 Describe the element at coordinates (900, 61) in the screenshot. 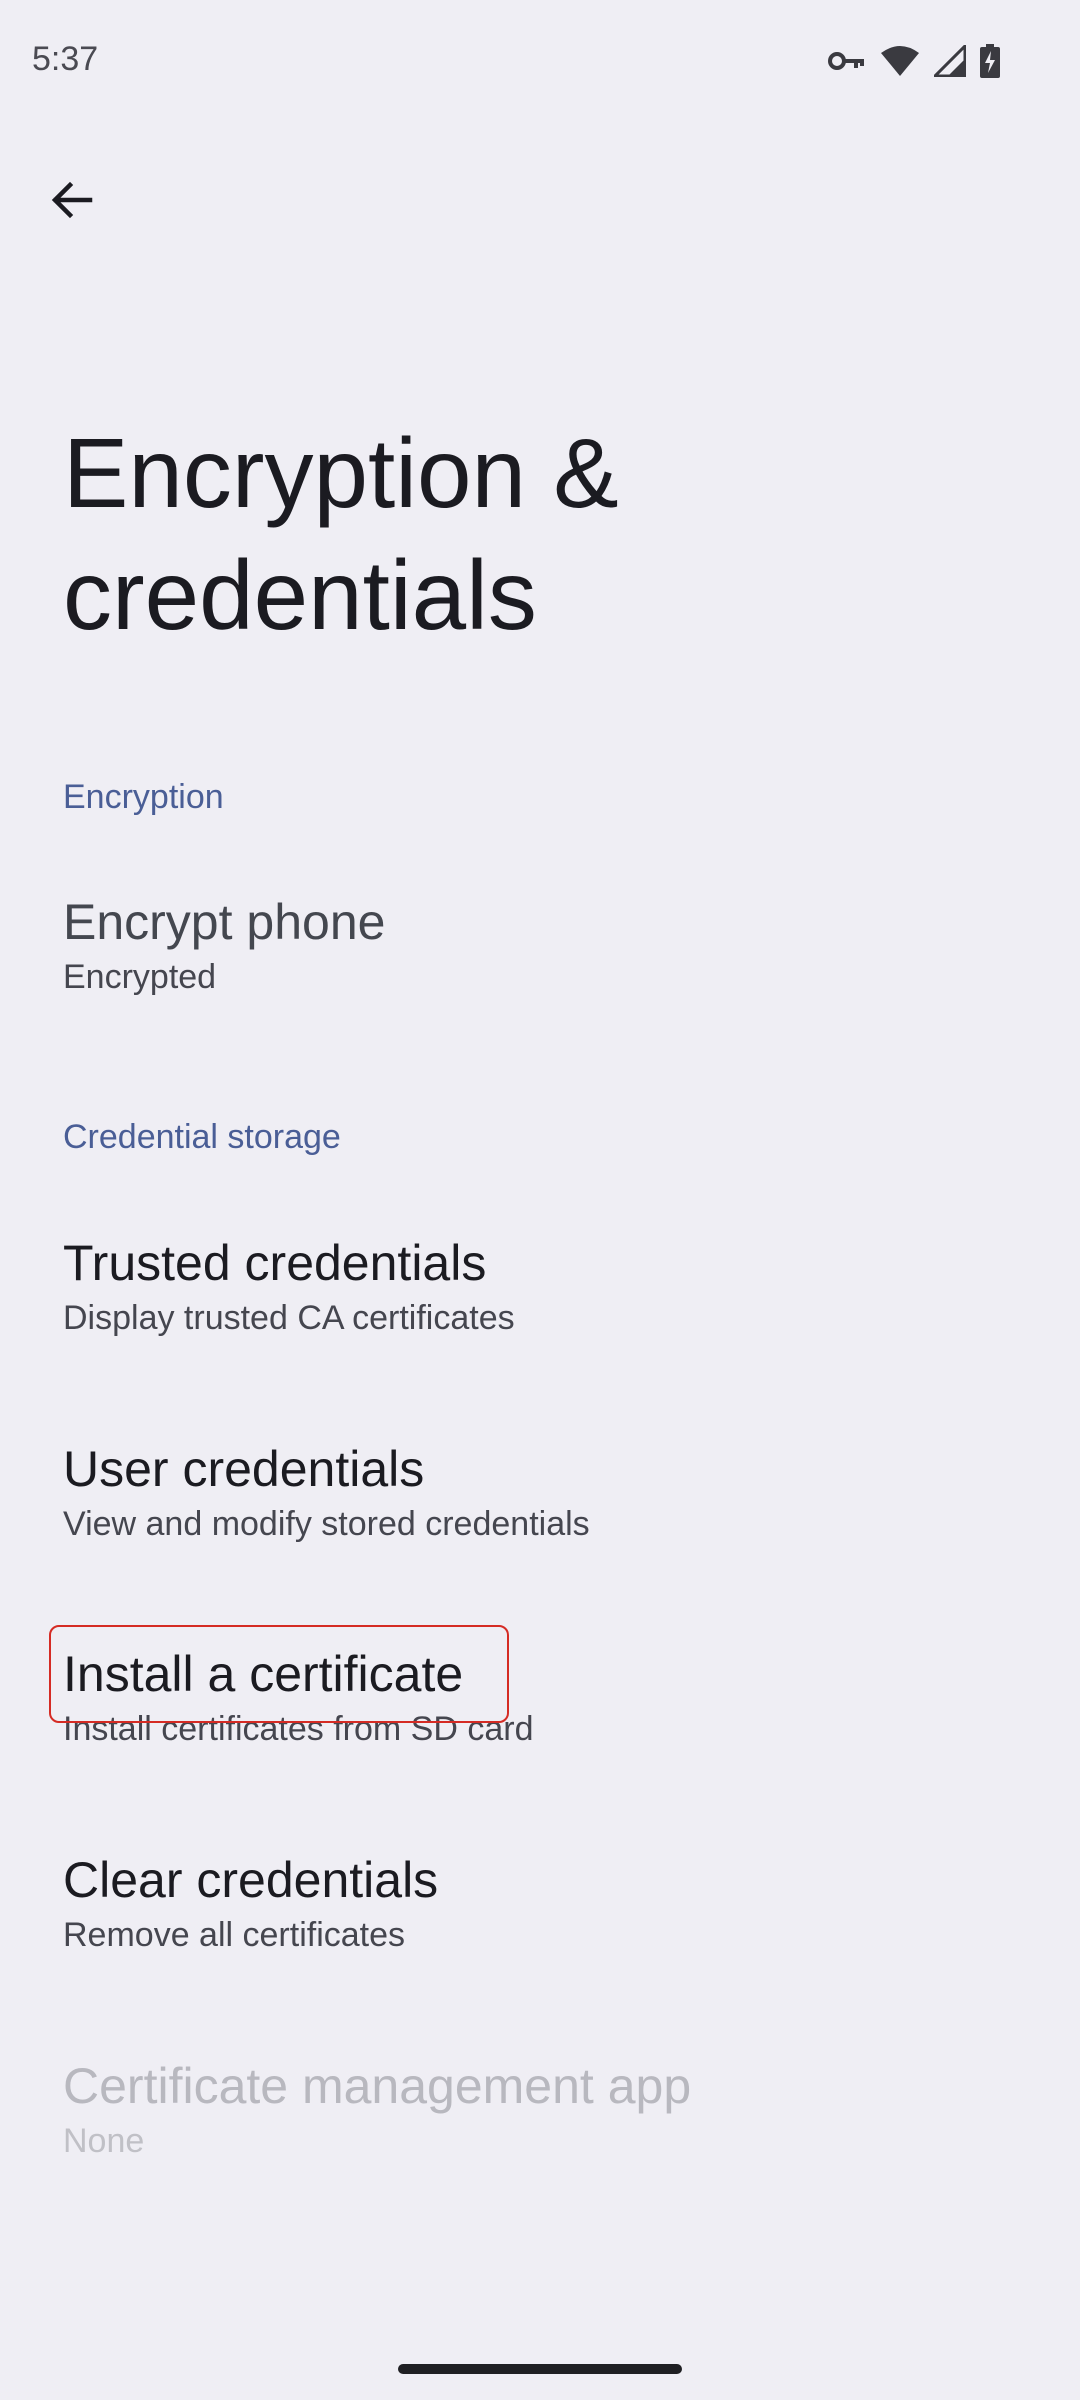

I see `wifi-icon` at that location.